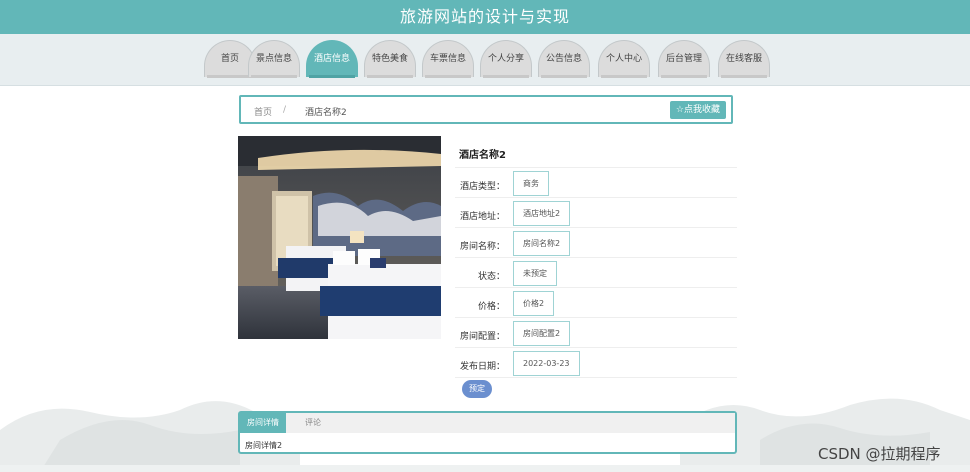  Describe the element at coordinates (482, 187) in the screenshot. I see `field-label: 酒店类型：` at that location.